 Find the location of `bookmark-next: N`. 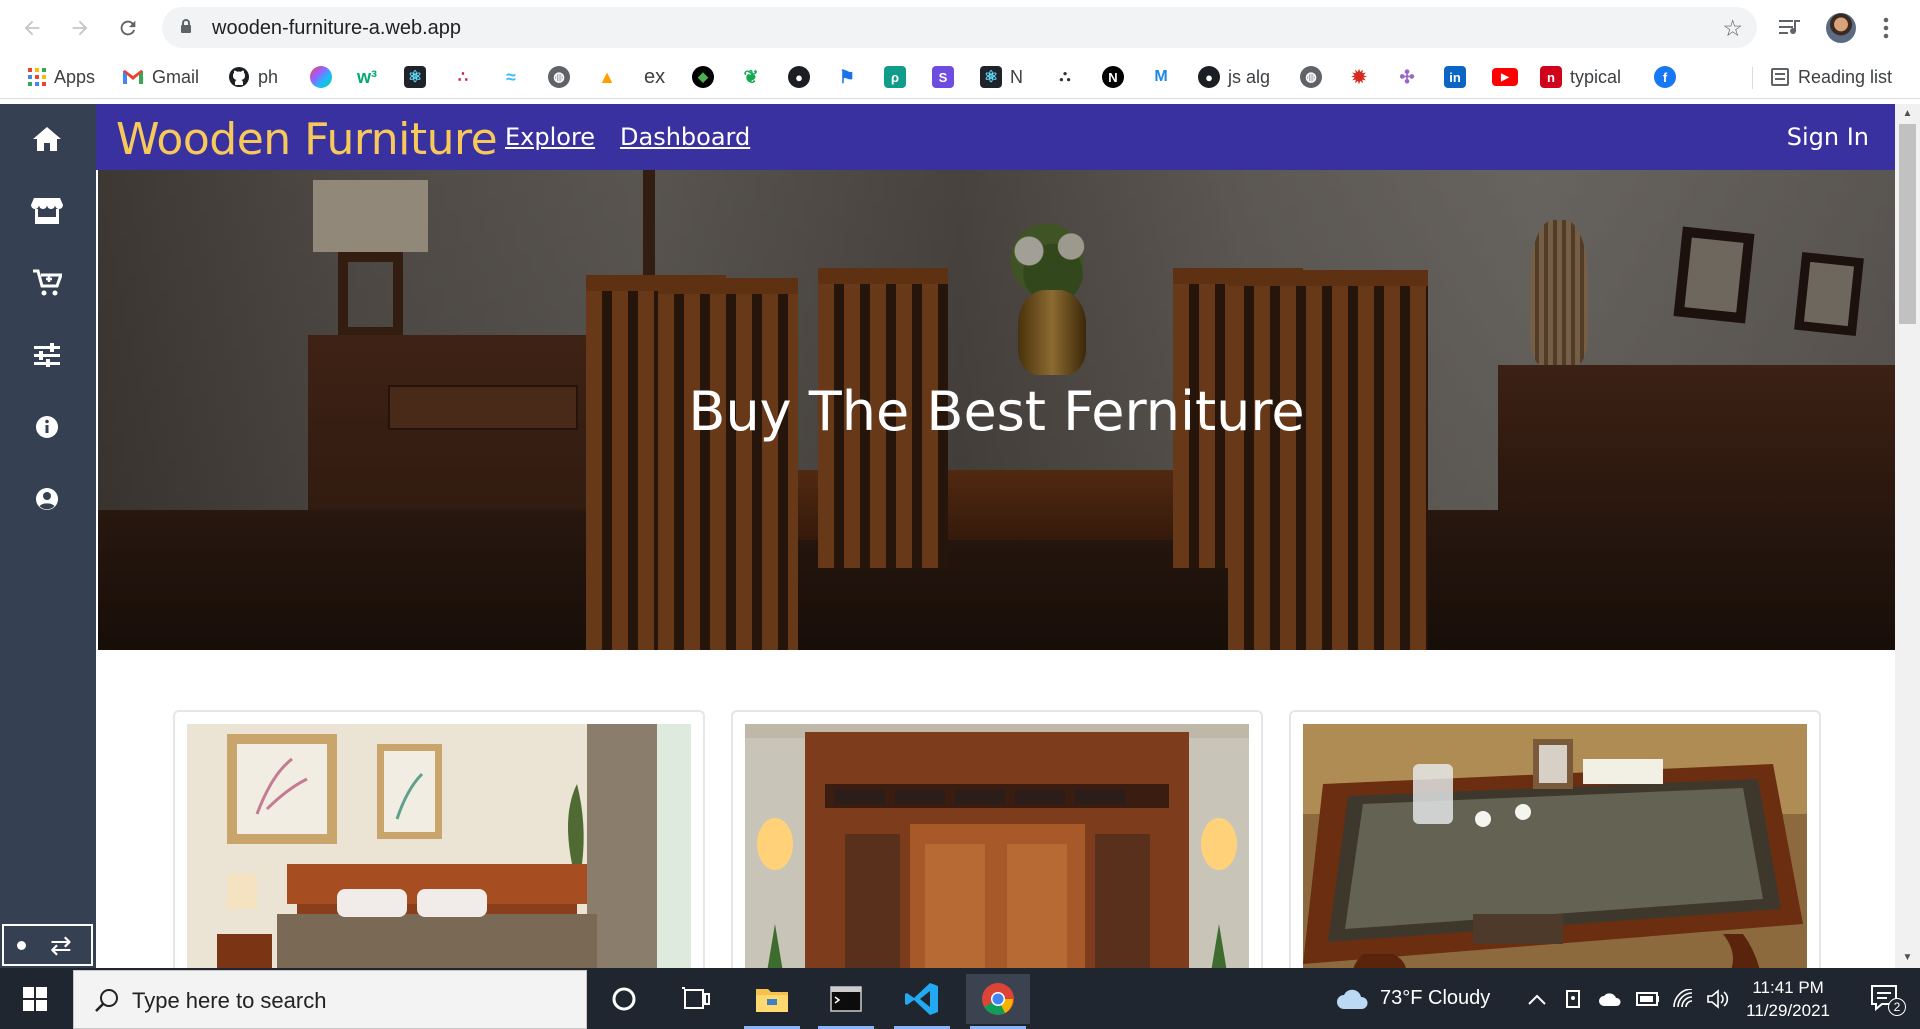

bookmark-next: N is located at coordinates (1113, 77).